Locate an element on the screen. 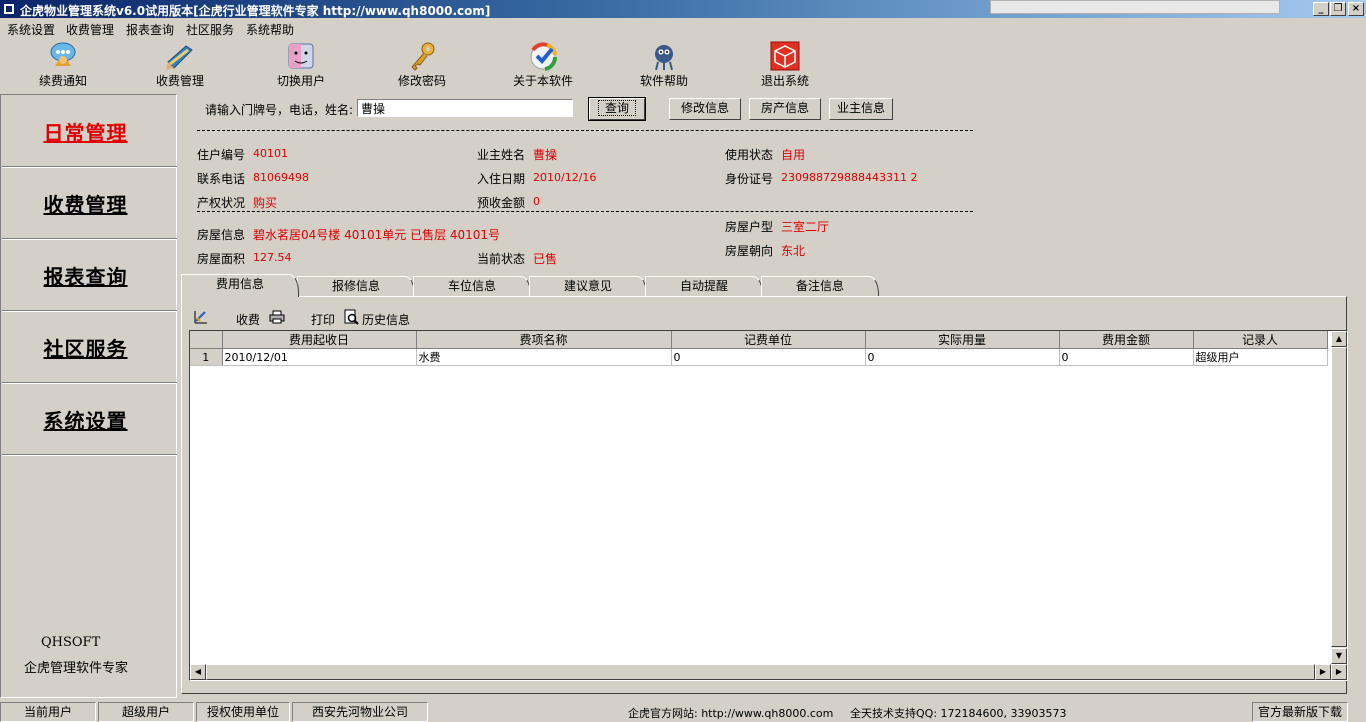 The width and height of the screenshot is (1366, 722). cell-recorder: 超级用户 is located at coordinates (1260, 357).